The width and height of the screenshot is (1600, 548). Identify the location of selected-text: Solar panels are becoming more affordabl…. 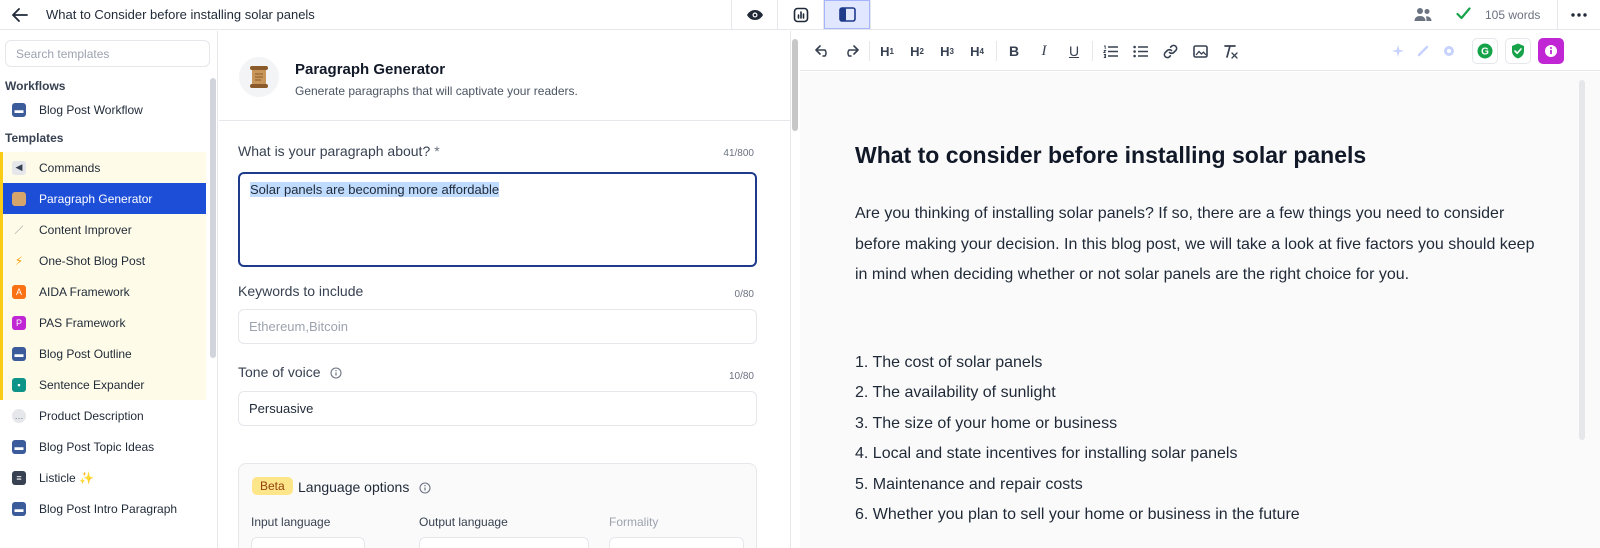
(375, 189).